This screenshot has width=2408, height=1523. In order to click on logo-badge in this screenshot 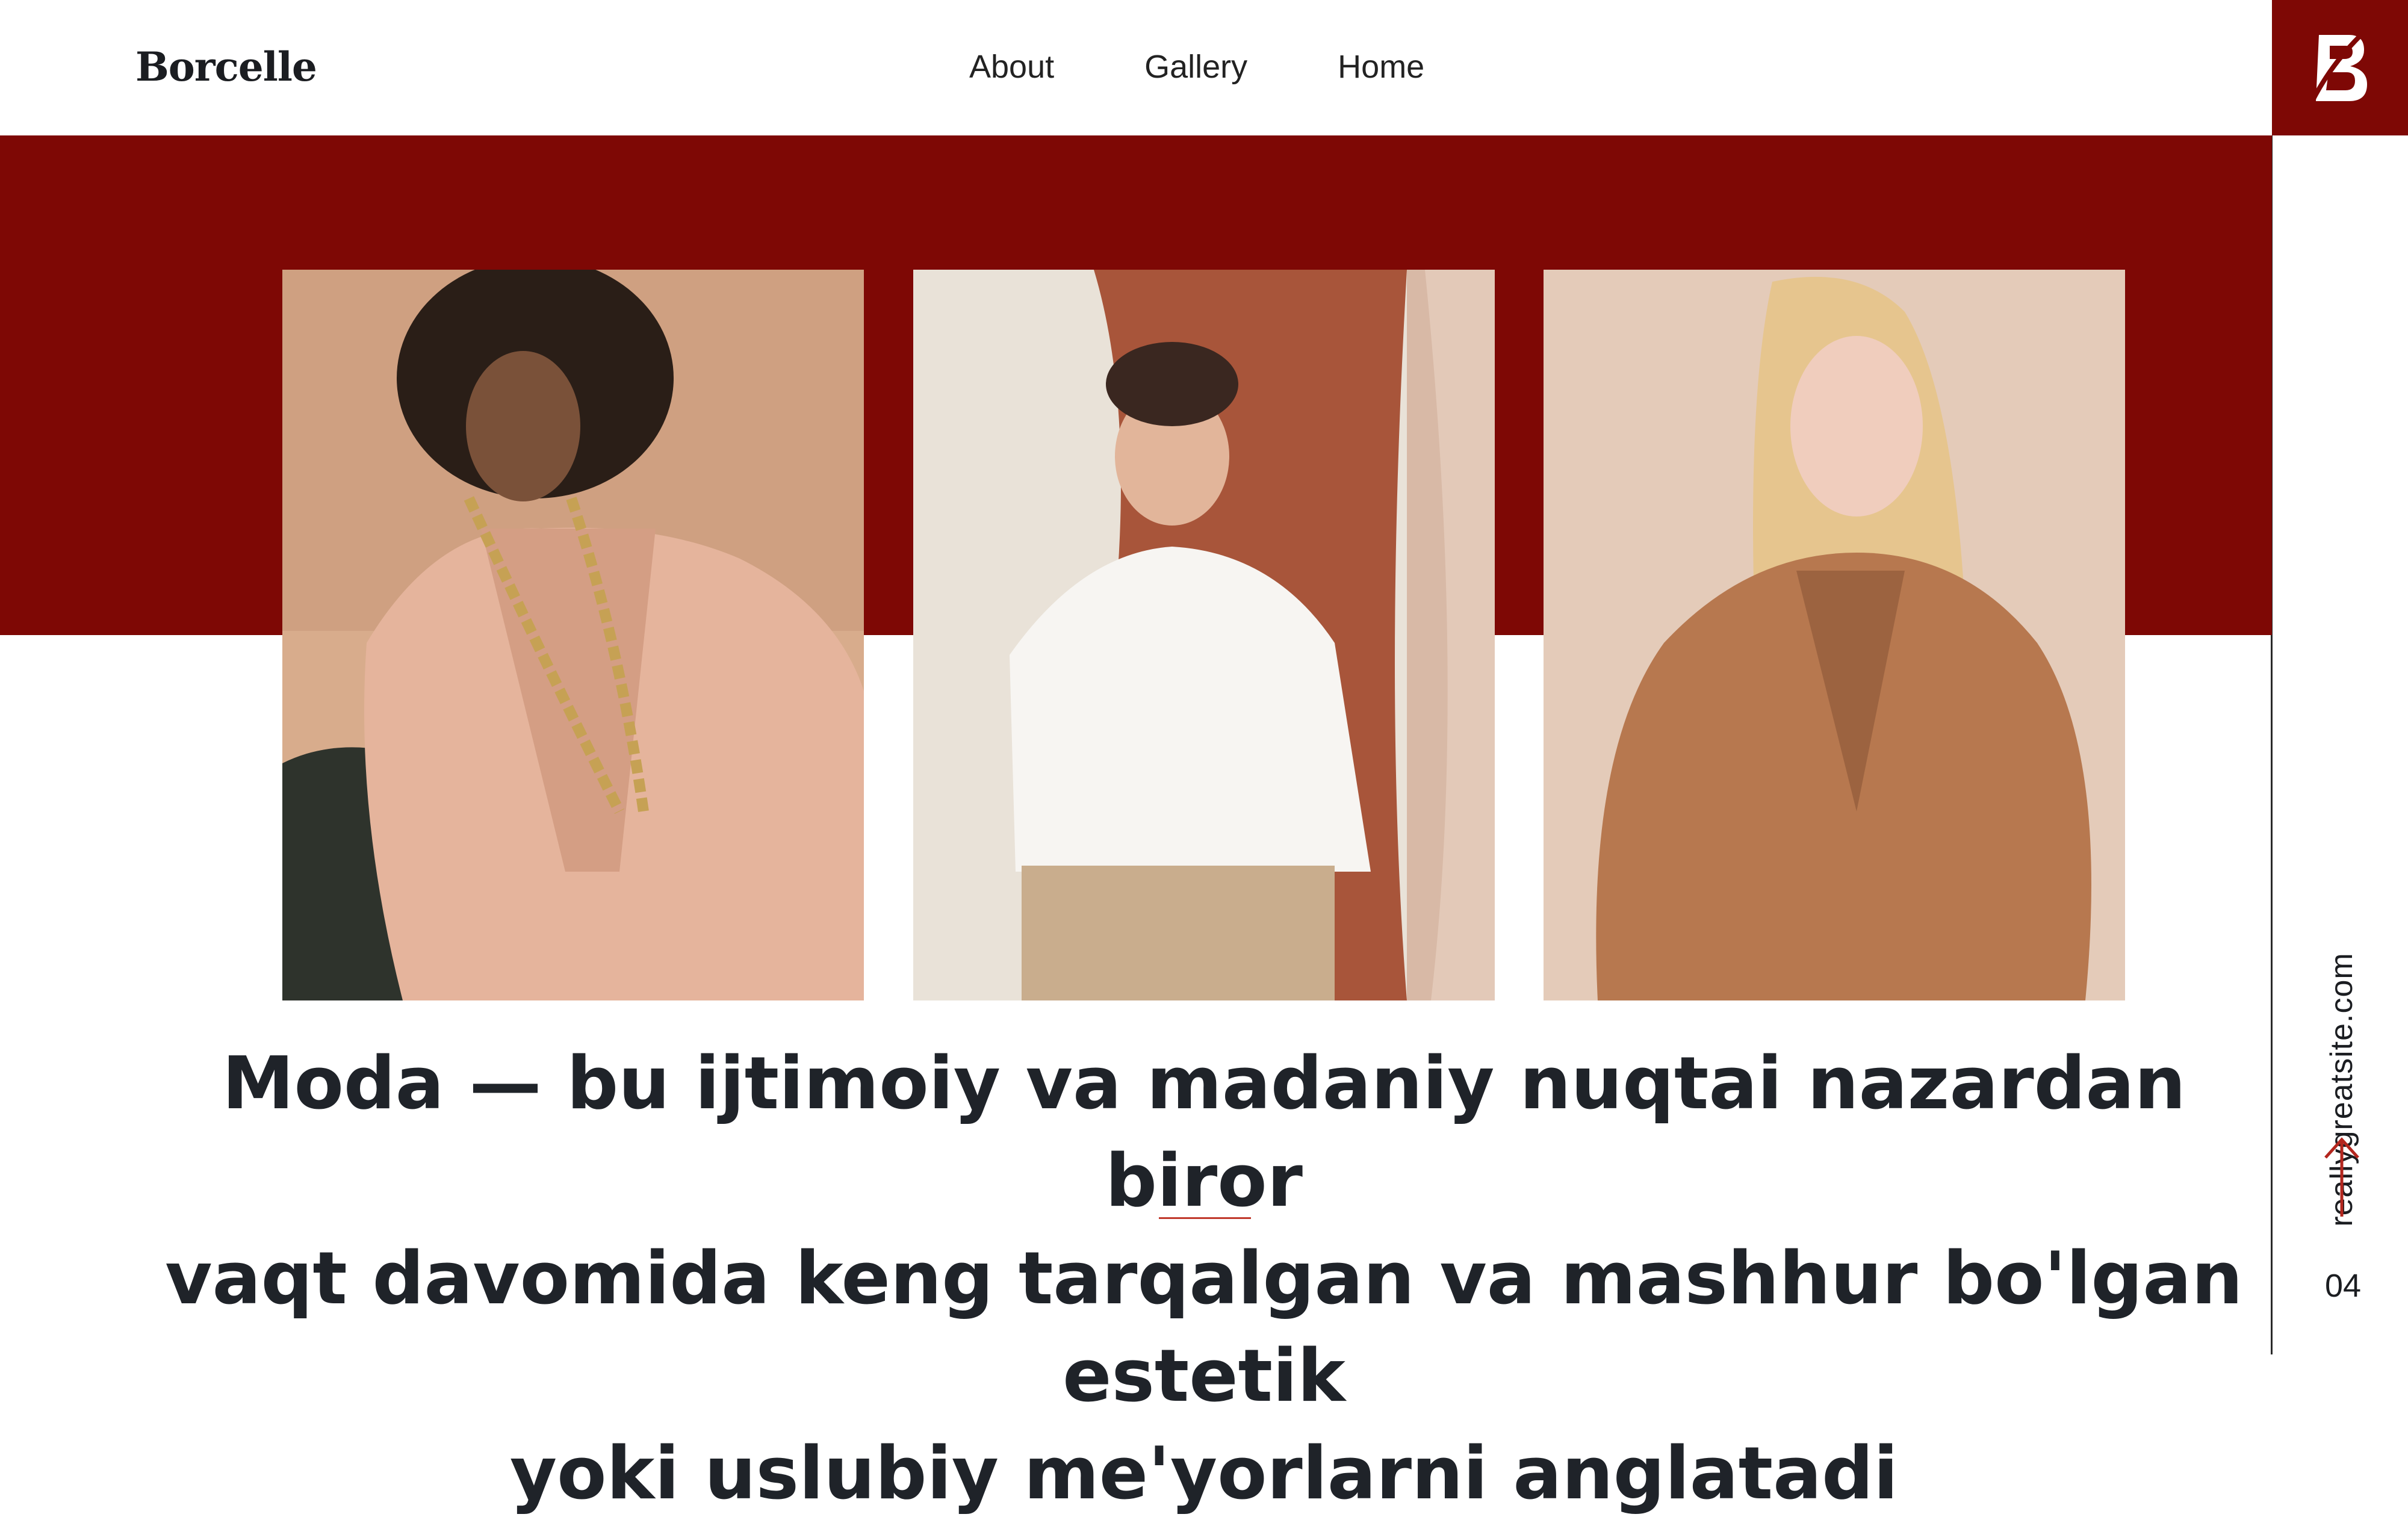, I will do `click(2340, 67)`.